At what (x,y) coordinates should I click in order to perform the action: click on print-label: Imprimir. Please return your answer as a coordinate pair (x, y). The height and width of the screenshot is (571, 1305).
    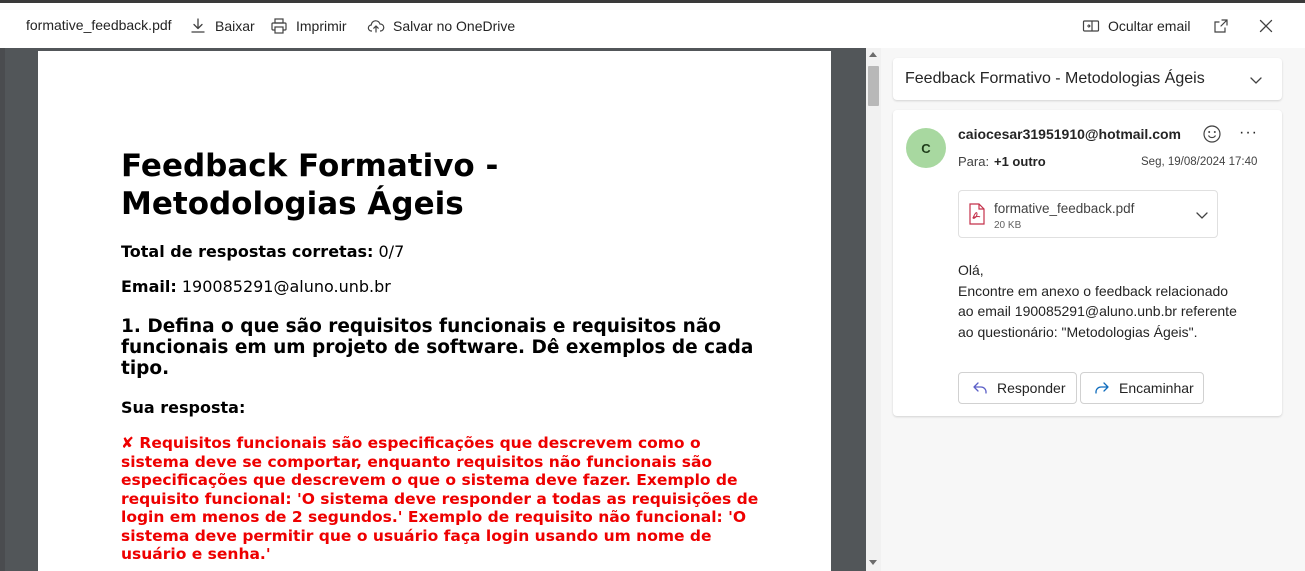
    Looking at the image, I should click on (321, 26).